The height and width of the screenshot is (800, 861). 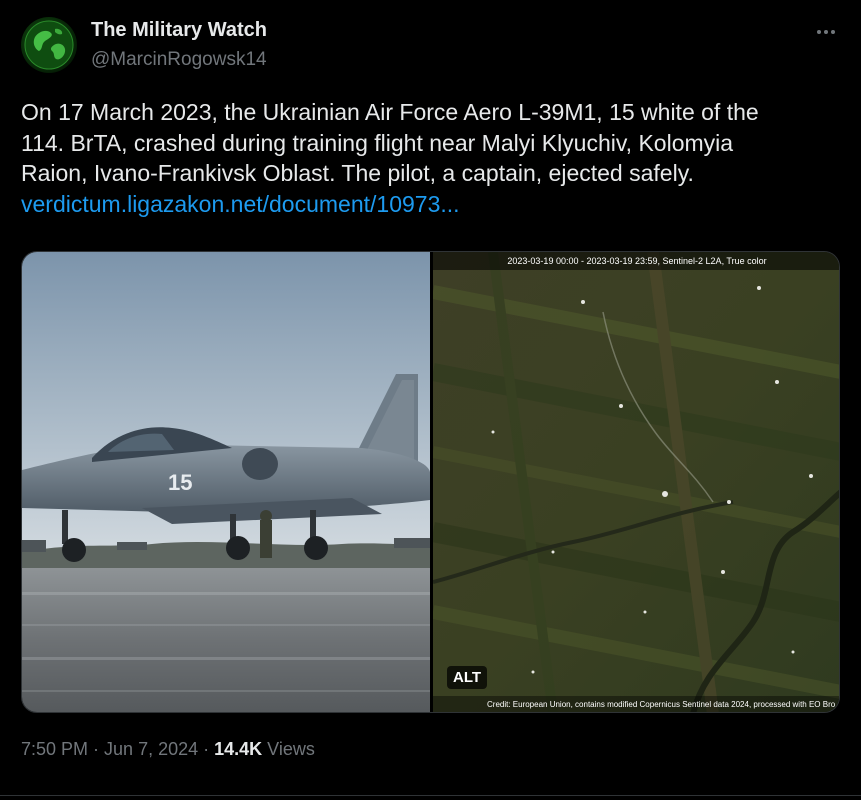 What do you see at coordinates (467, 677) in the screenshot?
I see `alt-badge-button: ALT` at bounding box center [467, 677].